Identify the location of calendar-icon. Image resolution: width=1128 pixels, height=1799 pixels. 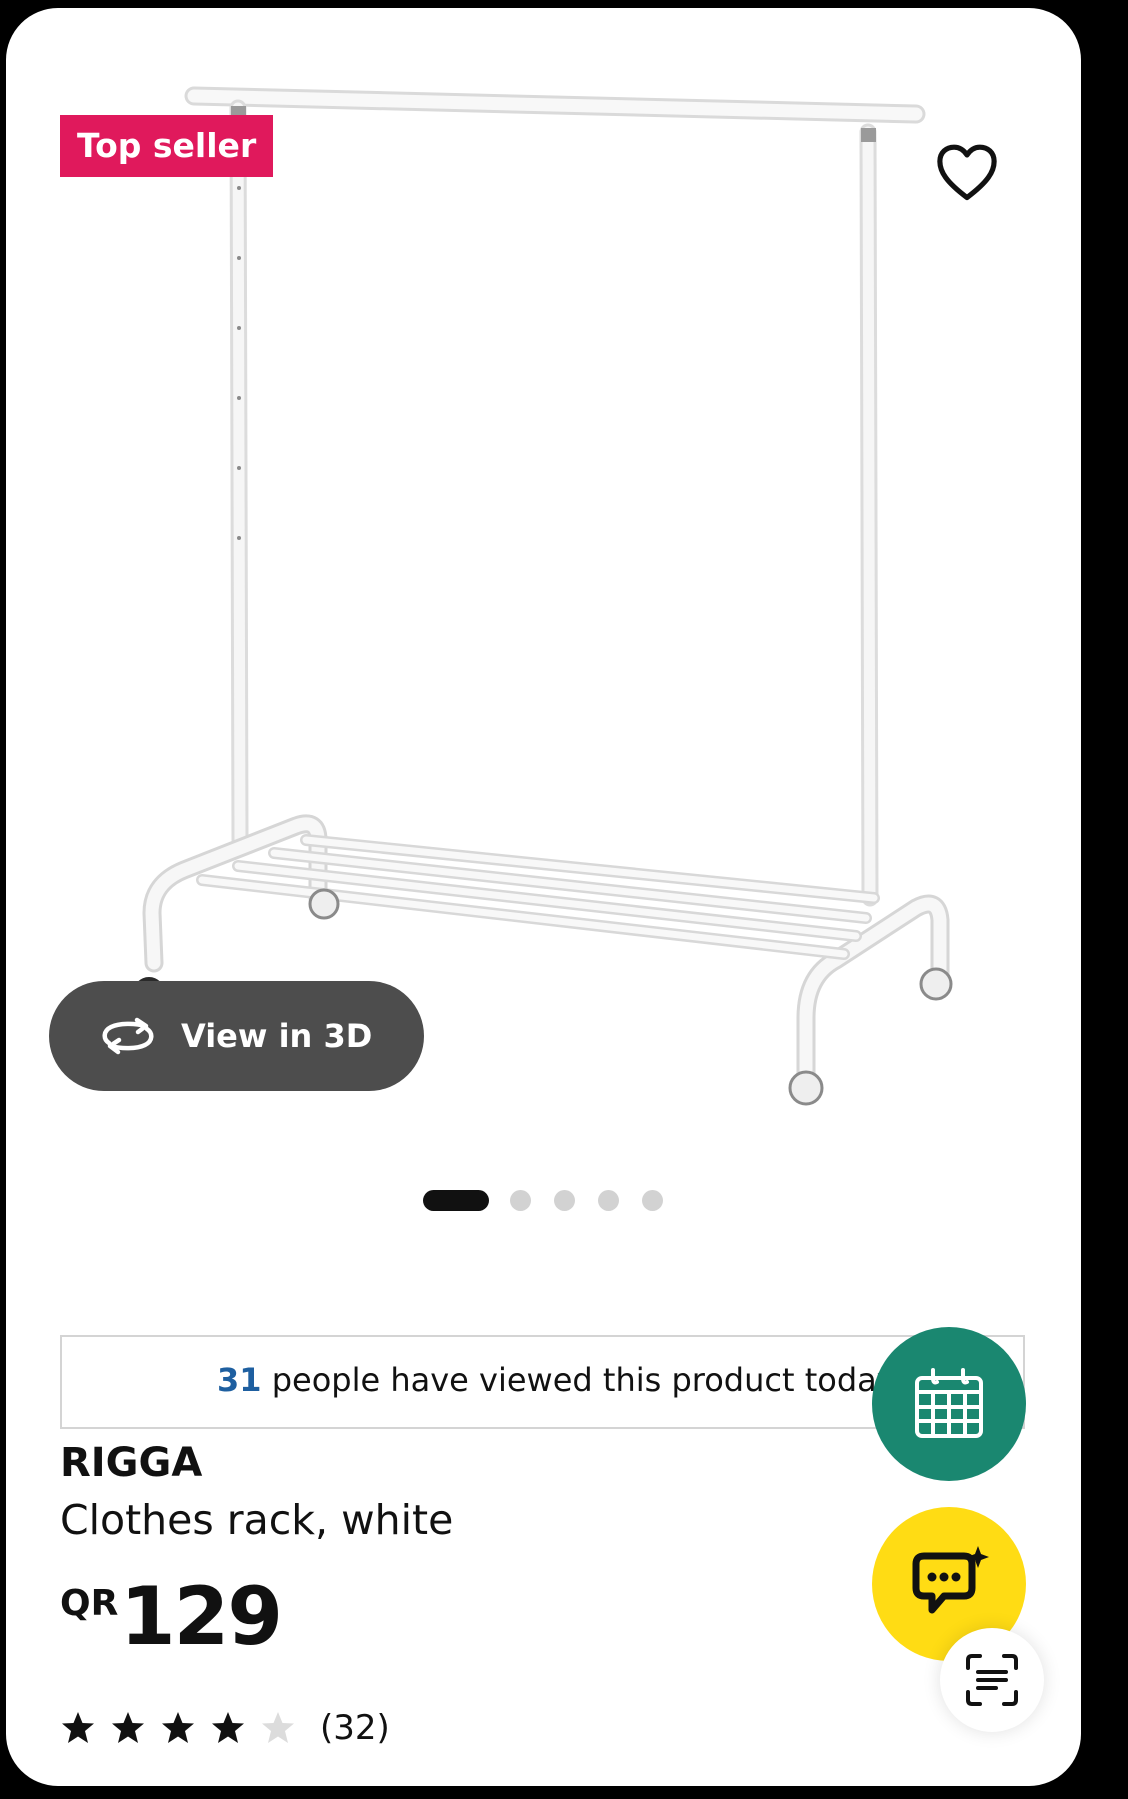
(949, 1403).